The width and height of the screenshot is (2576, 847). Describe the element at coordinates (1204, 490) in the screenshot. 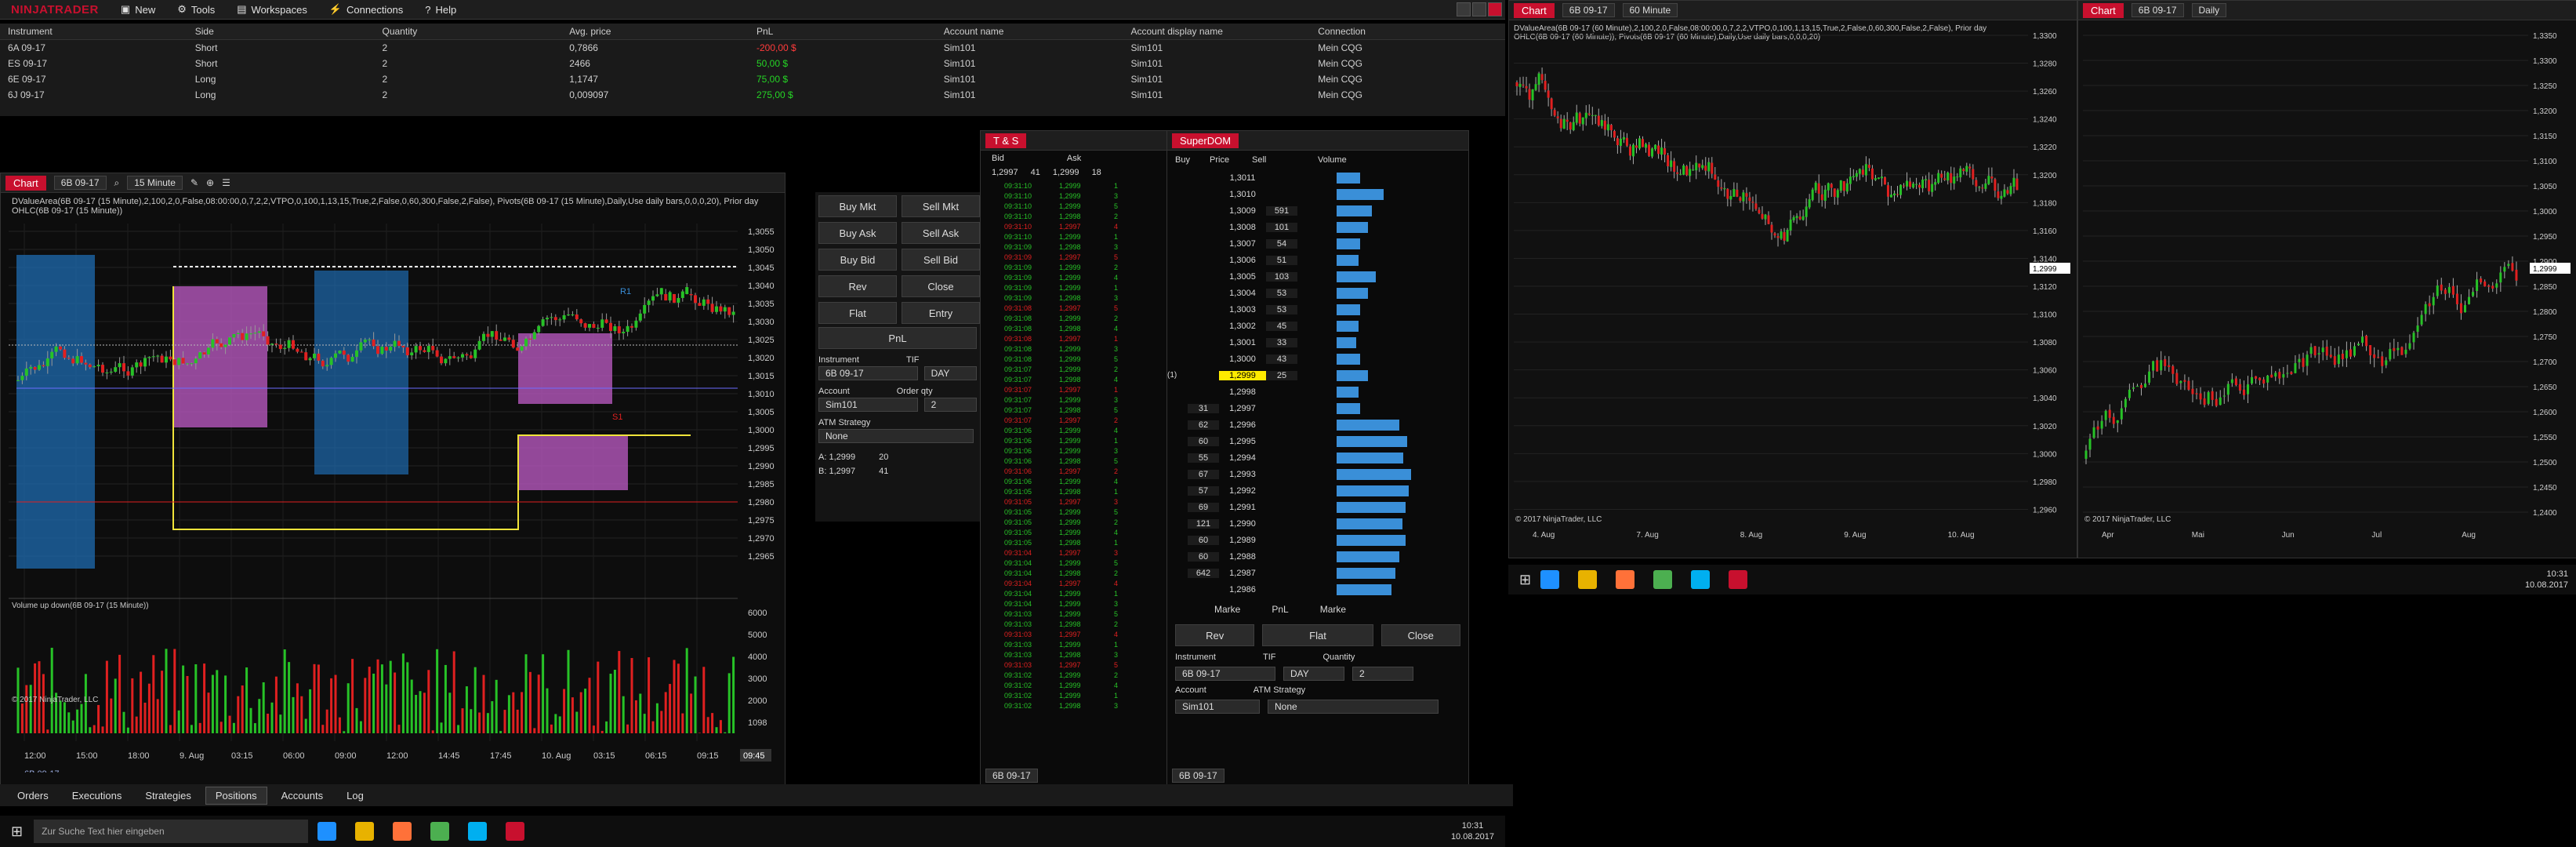

I see `dom-buy-cell: 57` at that location.